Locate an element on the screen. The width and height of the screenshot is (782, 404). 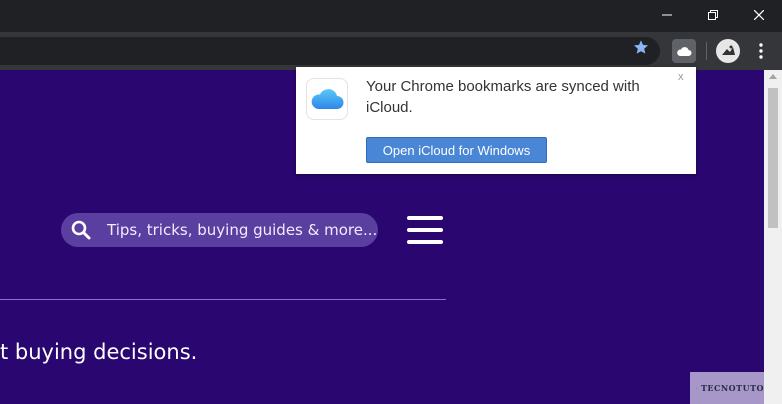
profile-icon is located at coordinates (728, 51).